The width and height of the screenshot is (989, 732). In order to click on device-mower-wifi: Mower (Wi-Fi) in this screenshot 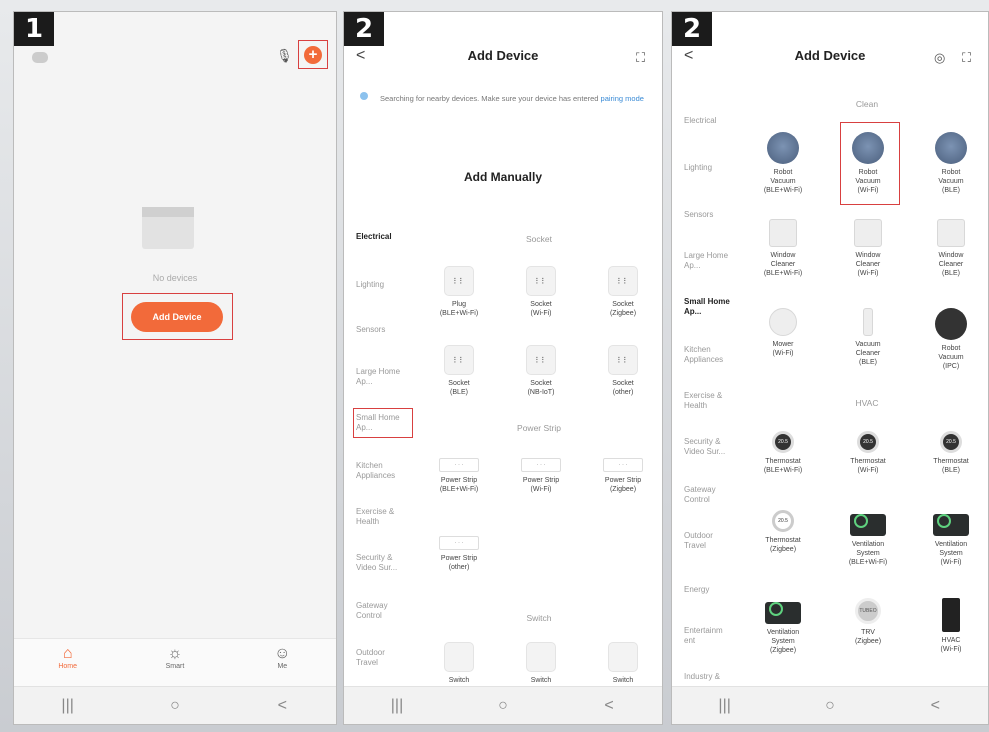, I will do `click(783, 333)`.